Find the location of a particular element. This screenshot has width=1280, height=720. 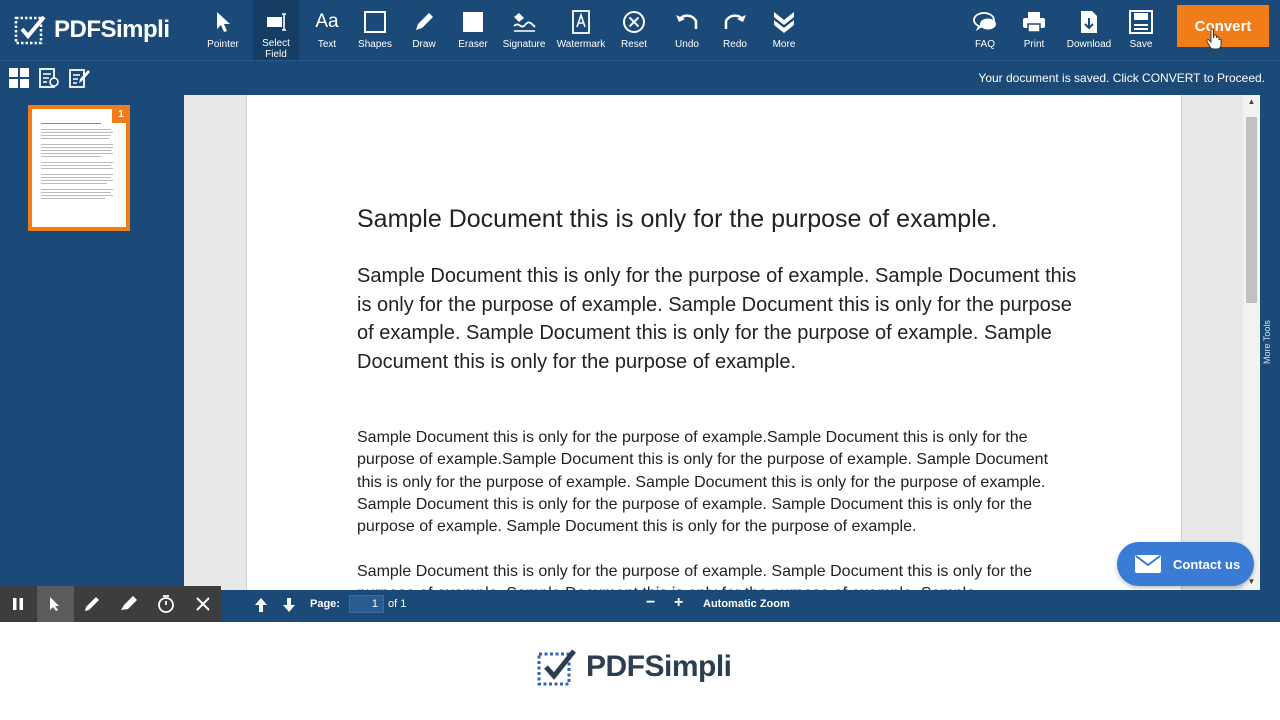

recording-toolbar is located at coordinates (110, 604).